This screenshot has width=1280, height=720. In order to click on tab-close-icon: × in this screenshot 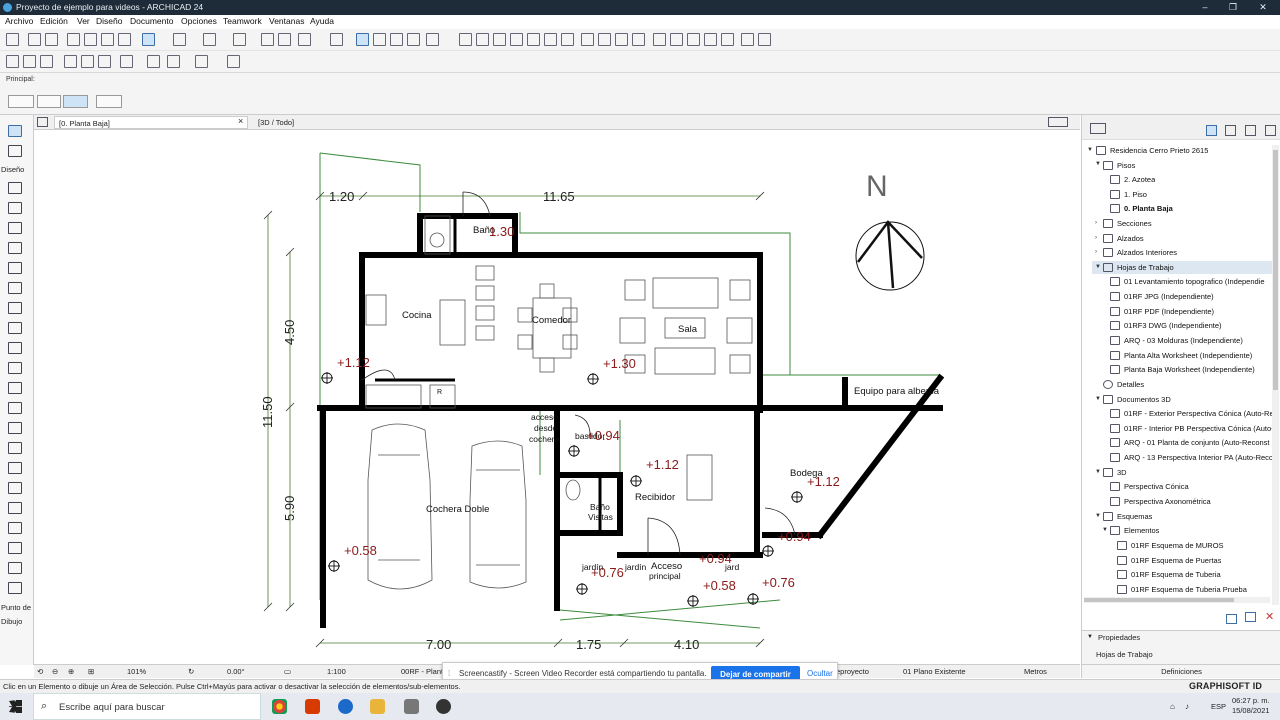, I will do `click(240, 121)`.